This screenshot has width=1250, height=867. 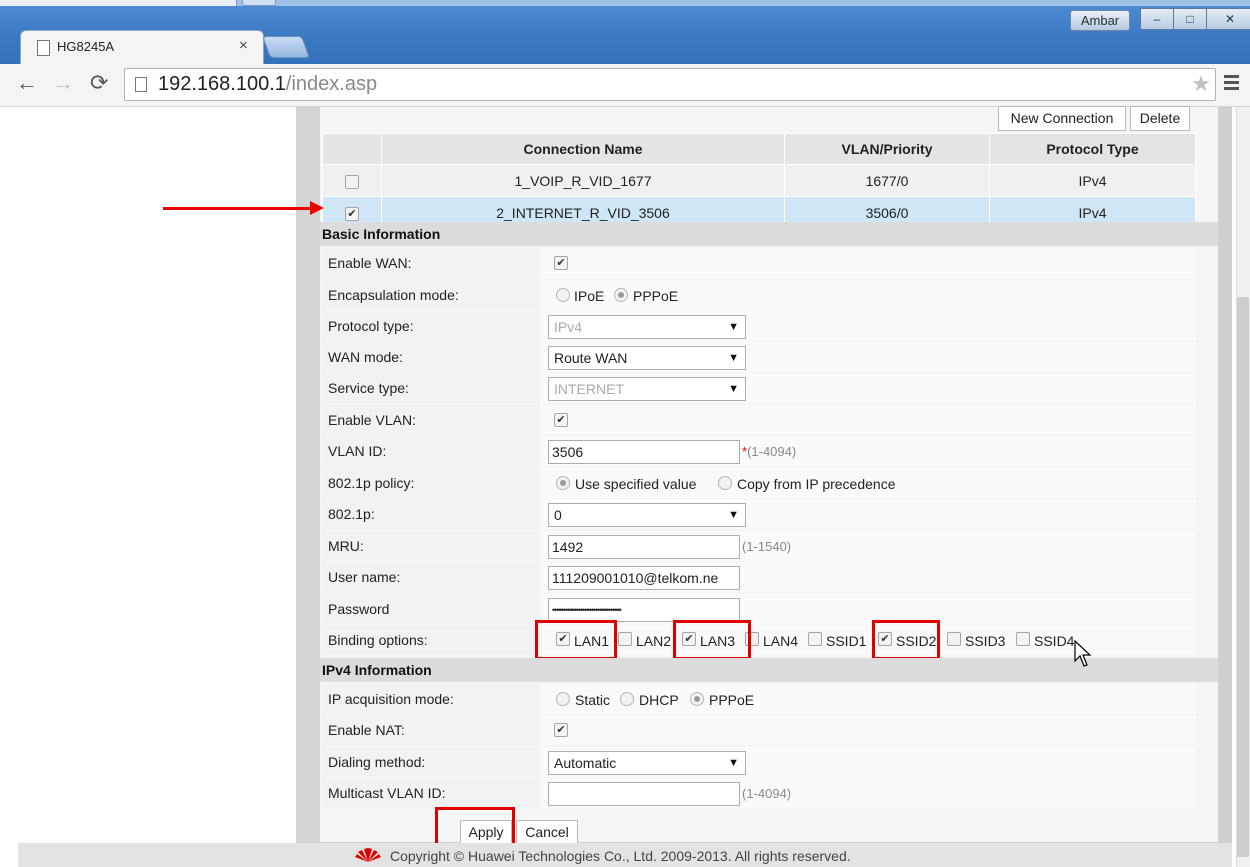 What do you see at coordinates (561, 730) in the screenshot?
I see `enable-nat-checkbox: ✔` at bounding box center [561, 730].